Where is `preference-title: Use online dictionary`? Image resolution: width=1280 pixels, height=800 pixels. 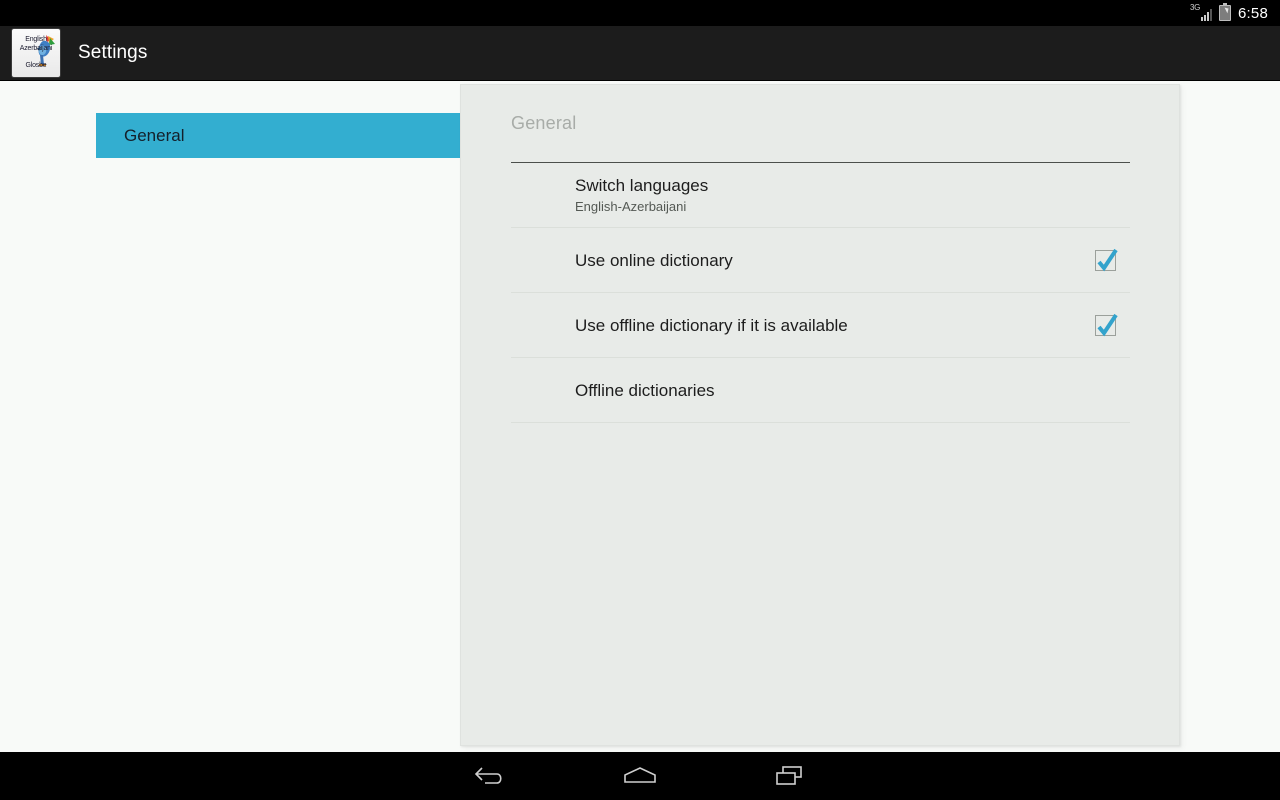
preference-title: Use online dictionary is located at coordinates (654, 260).